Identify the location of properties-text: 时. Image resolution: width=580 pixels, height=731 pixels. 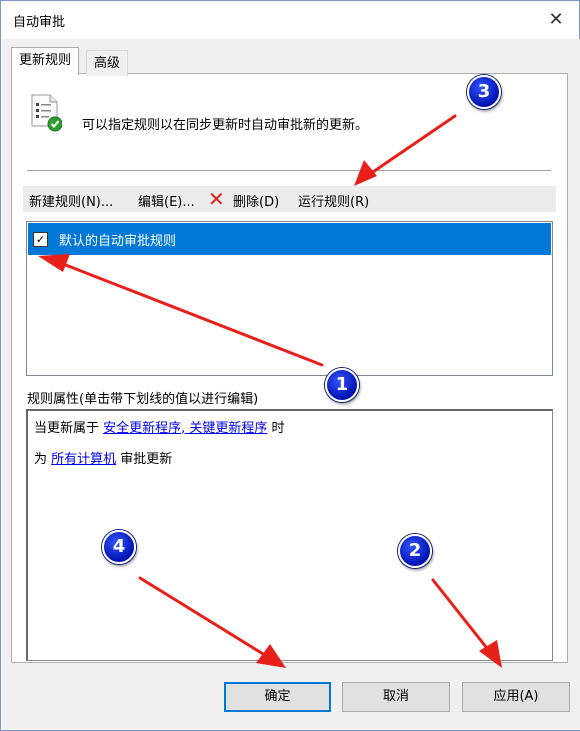
(276, 428).